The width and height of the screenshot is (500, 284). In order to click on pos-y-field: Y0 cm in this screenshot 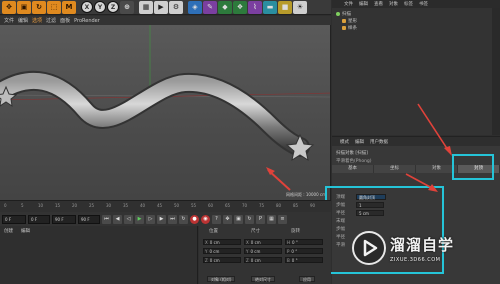, I will do `click(222, 250)`.